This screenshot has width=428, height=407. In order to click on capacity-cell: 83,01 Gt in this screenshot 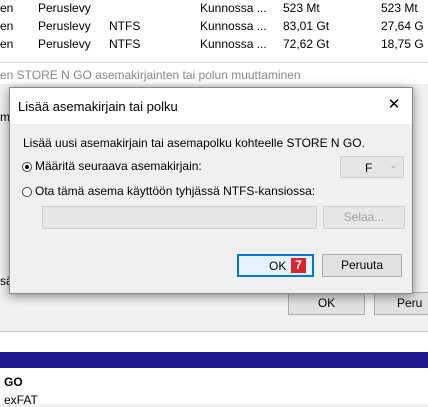, I will do `click(306, 26)`.